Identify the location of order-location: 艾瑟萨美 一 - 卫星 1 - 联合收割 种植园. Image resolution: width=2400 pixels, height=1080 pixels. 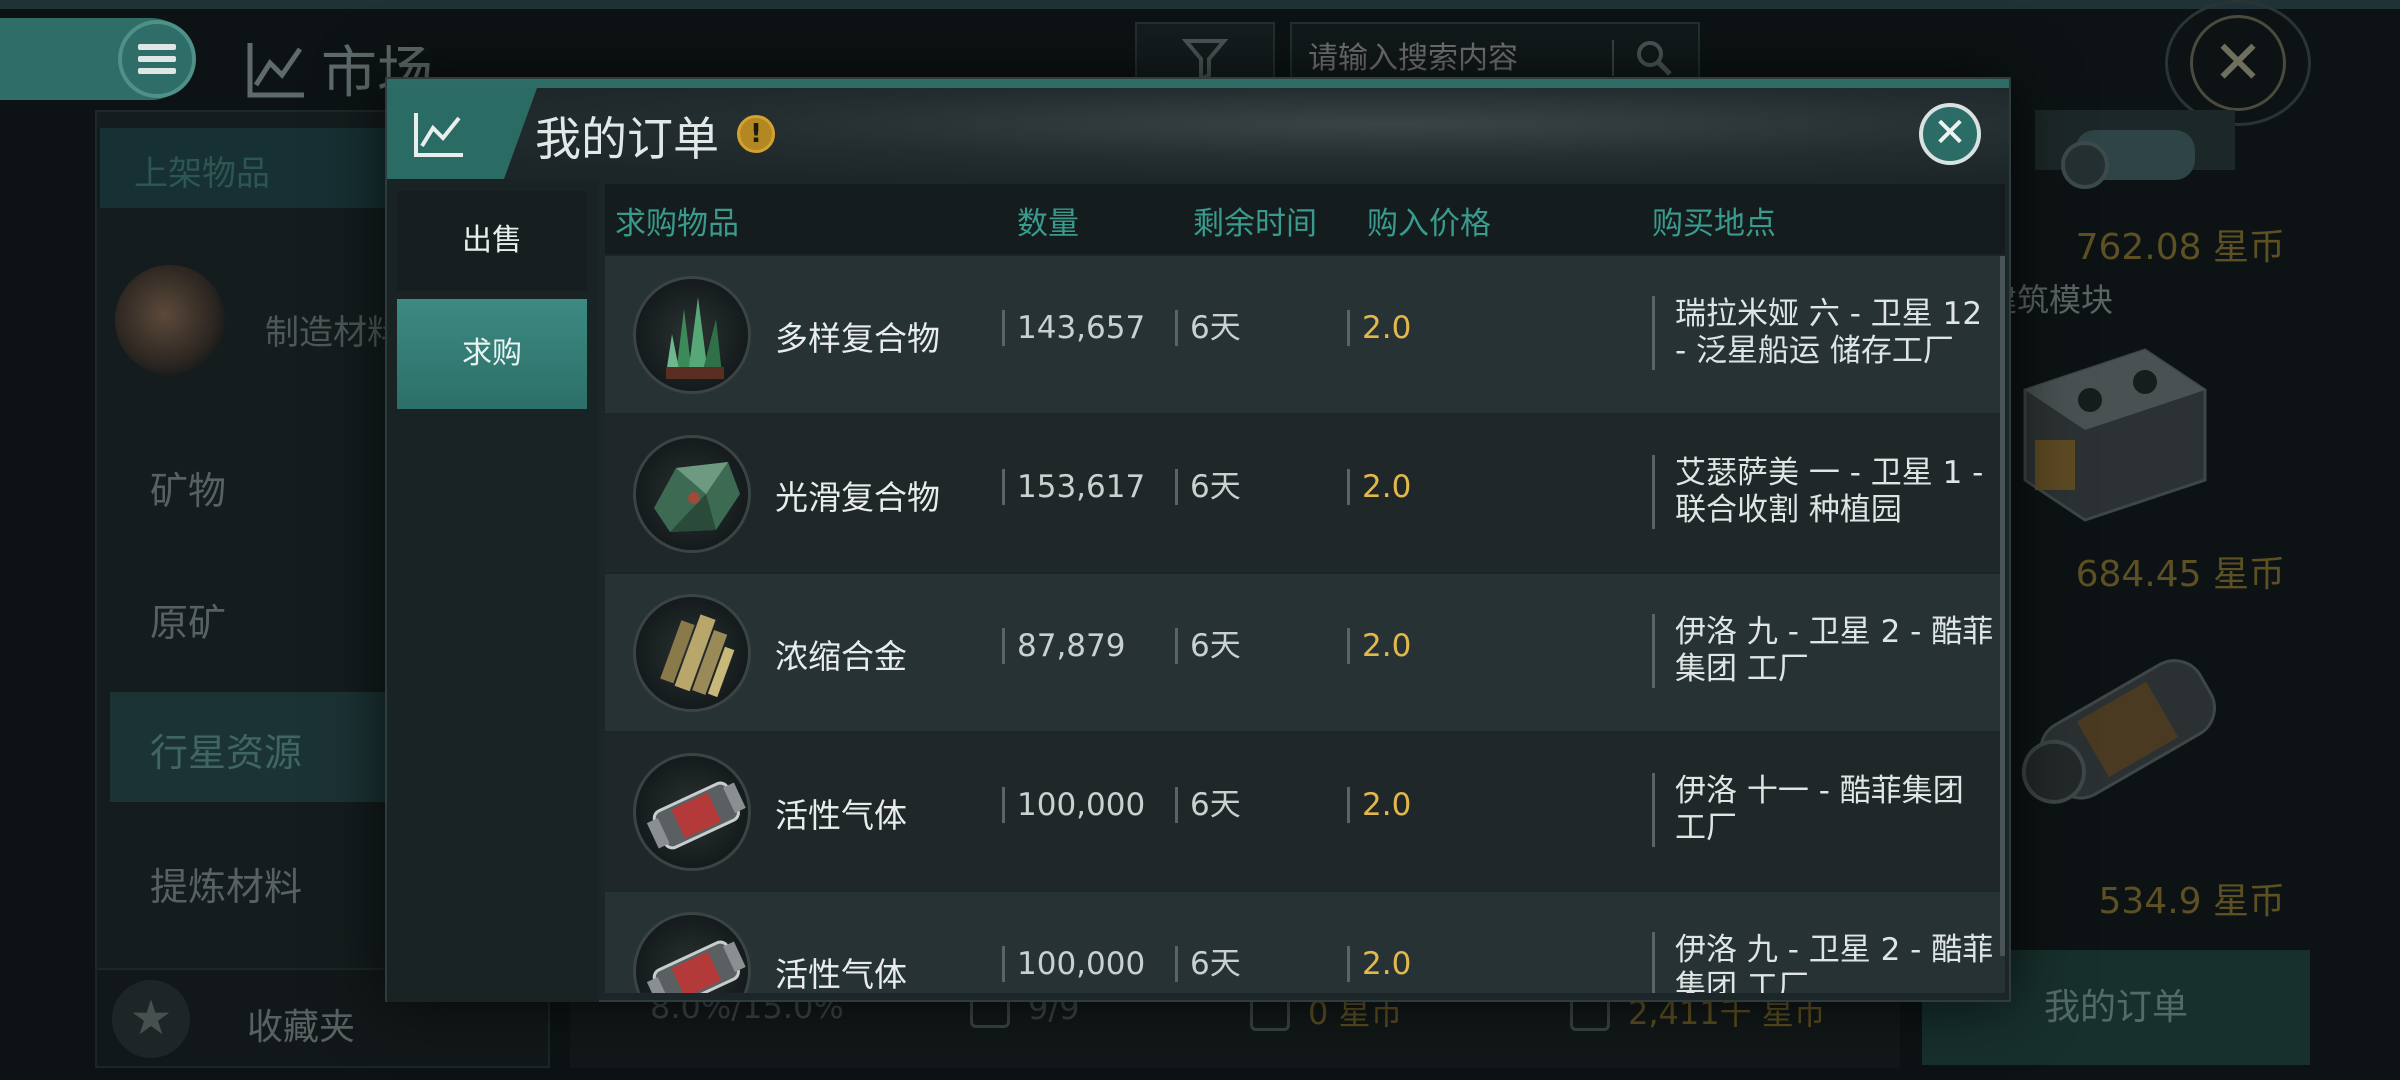
(1824, 492).